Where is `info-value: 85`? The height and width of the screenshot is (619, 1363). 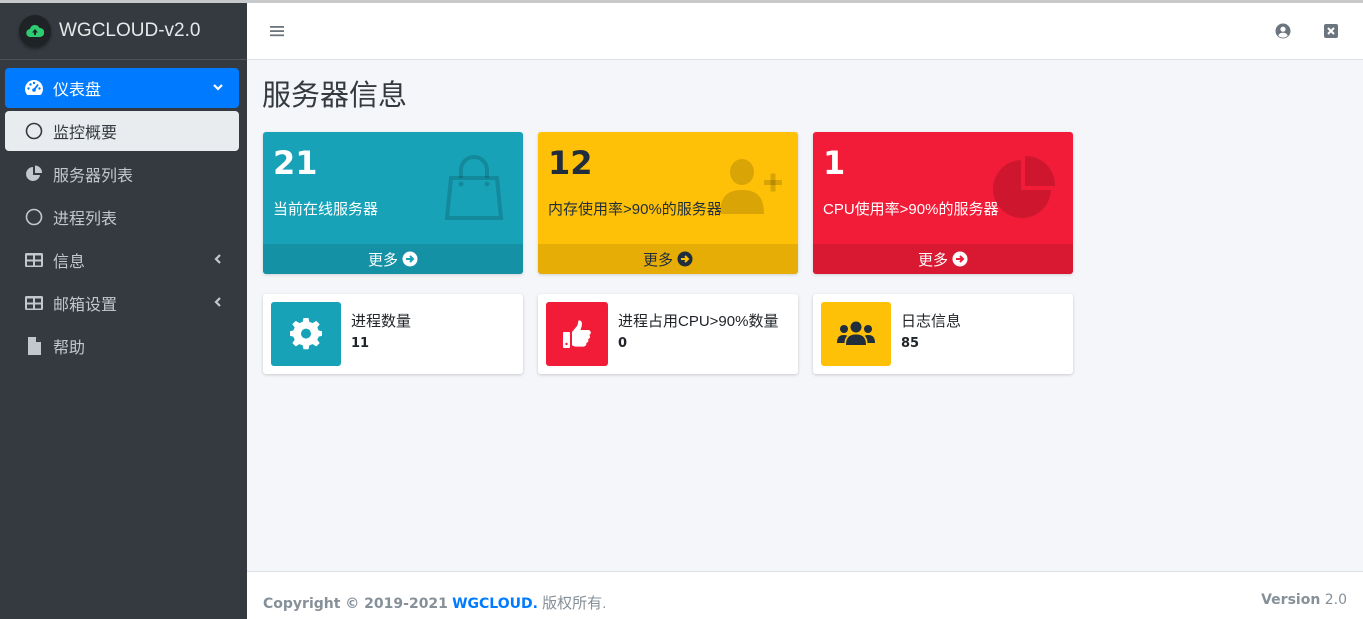
info-value: 85 is located at coordinates (910, 343).